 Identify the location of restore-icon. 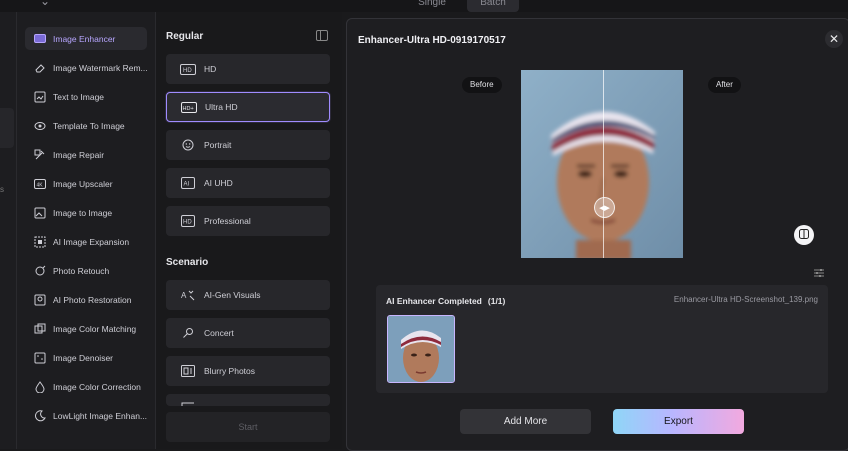
(40, 300).